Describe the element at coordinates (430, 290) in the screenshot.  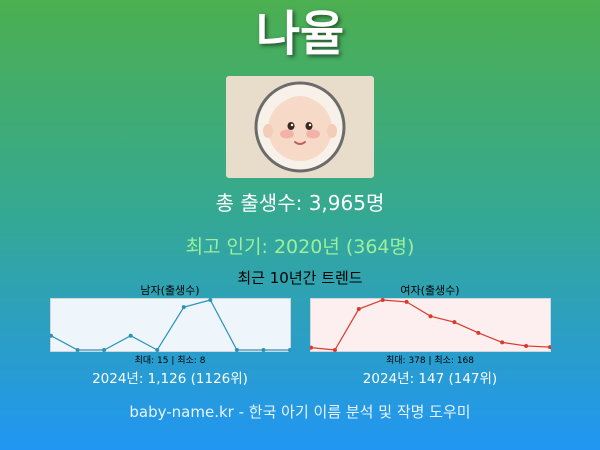
I see `female-chart-label: 여자(출생수)` at that location.